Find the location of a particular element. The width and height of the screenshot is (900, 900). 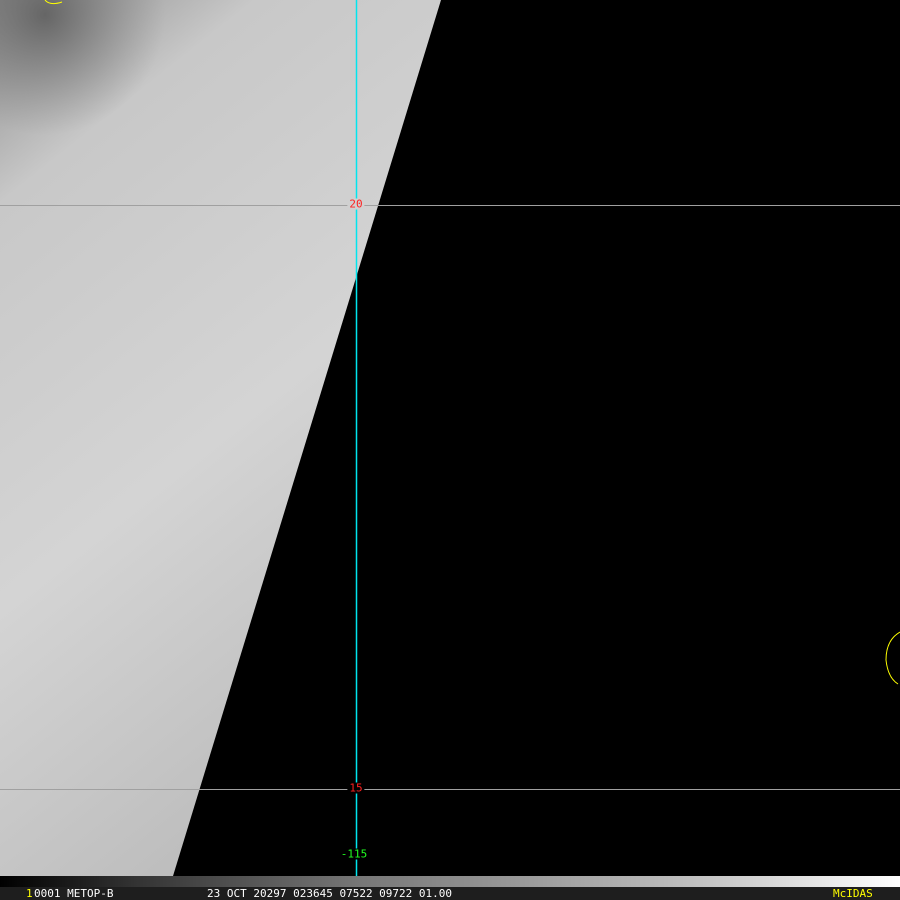

image-datetime: 23 OCT 20297 023645 07522 09722 01.00 is located at coordinates (330, 893).